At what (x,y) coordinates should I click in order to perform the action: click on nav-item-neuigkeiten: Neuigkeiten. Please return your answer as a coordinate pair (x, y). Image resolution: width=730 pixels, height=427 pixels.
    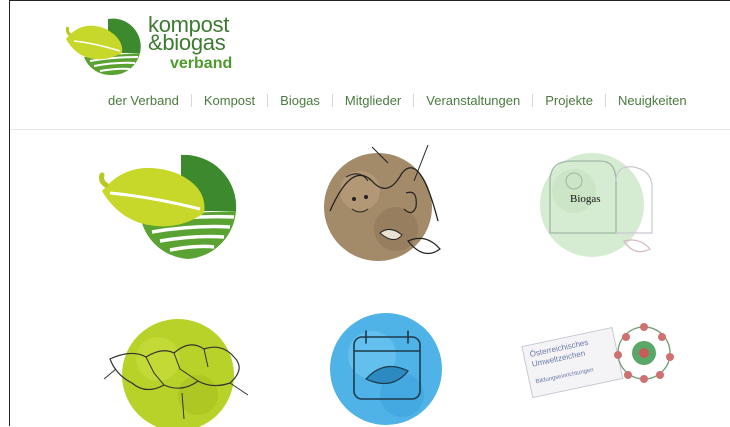
    Looking at the image, I should click on (652, 100).